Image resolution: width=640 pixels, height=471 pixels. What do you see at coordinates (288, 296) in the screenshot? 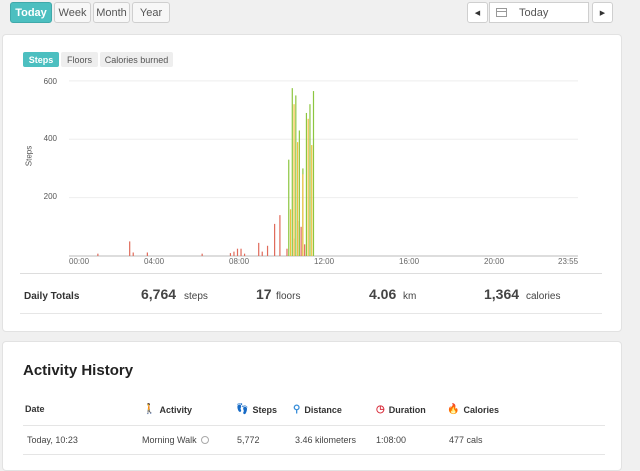
I see `total-floors-unit: floors` at bounding box center [288, 296].